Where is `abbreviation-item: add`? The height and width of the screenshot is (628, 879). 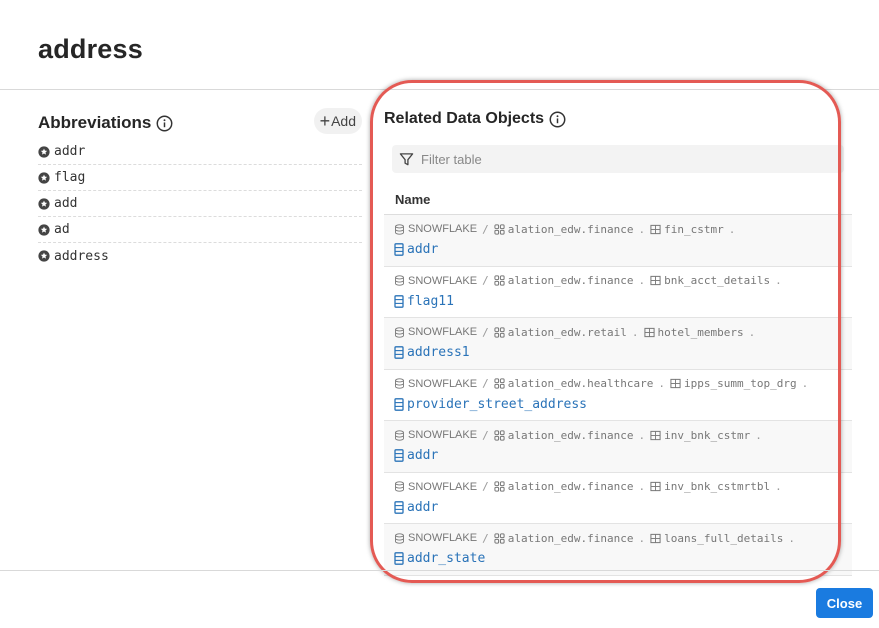
abbreviation-item: add is located at coordinates (200, 204).